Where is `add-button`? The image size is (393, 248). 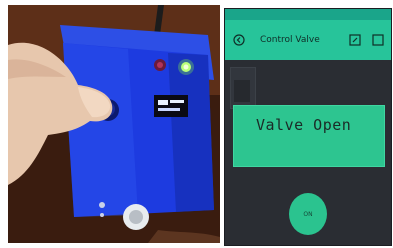
add-button is located at coordinates (378, 40).